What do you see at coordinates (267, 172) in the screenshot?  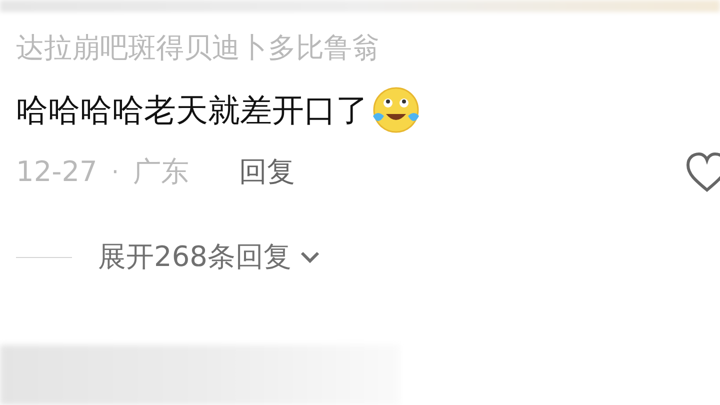 I see `reply-button: 回复` at bounding box center [267, 172].